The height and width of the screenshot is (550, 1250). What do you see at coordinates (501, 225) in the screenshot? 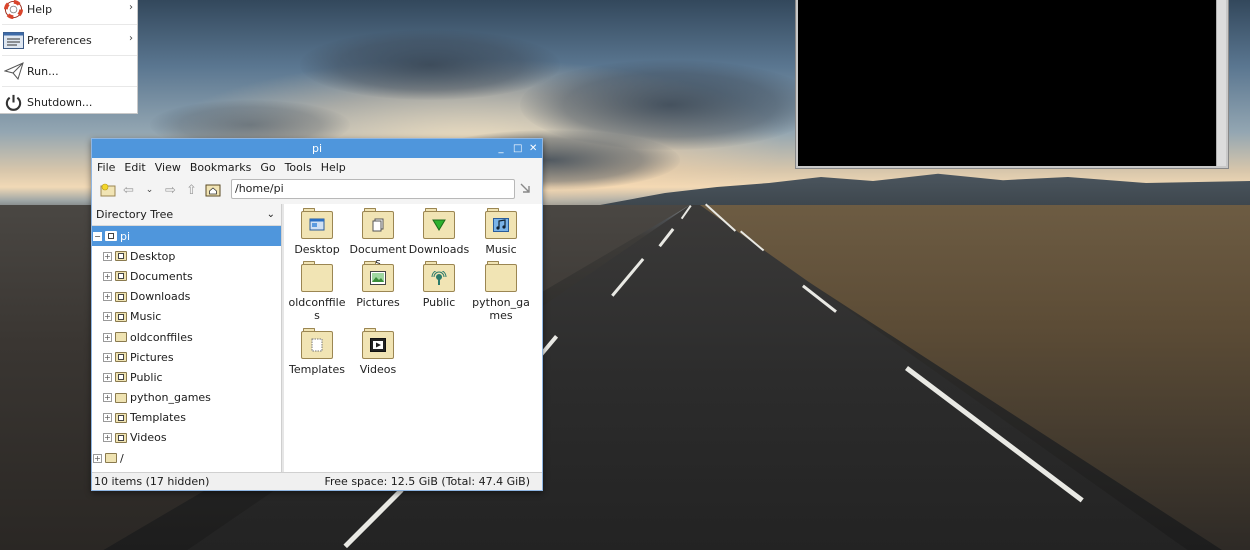
I see `music-emblem-icon` at bounding box center [501, 225].